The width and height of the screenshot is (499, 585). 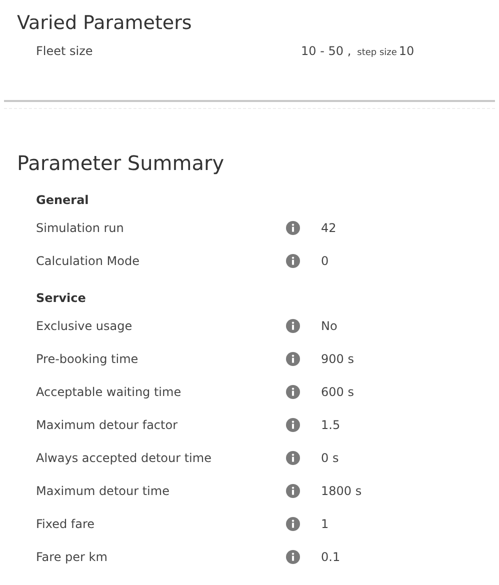 What do you see at coordinates (326, 51) in the screenshot?
I see `parameter-range: 10 - 50 ,` at bounding box center [326, 51].